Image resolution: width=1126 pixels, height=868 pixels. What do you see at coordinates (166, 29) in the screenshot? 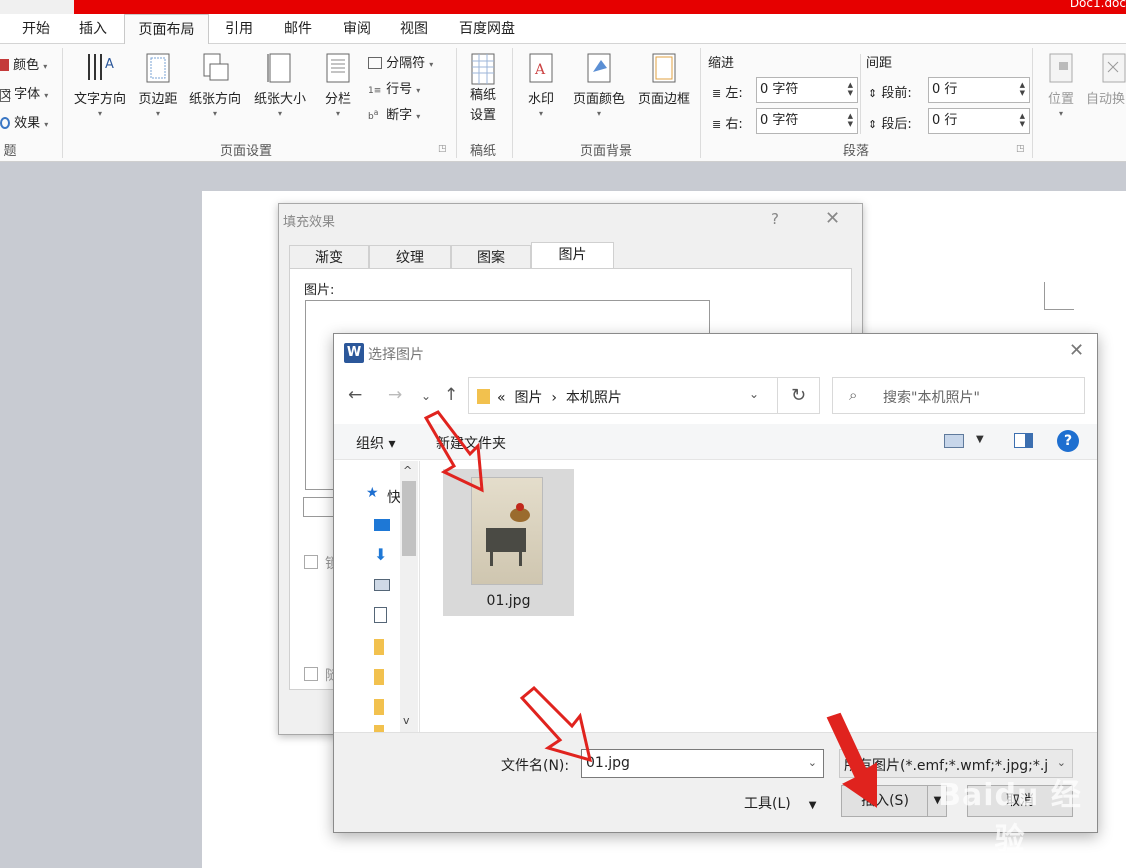
I see `tab-page-layout: 页面布局` at bounding box center [166, 29].